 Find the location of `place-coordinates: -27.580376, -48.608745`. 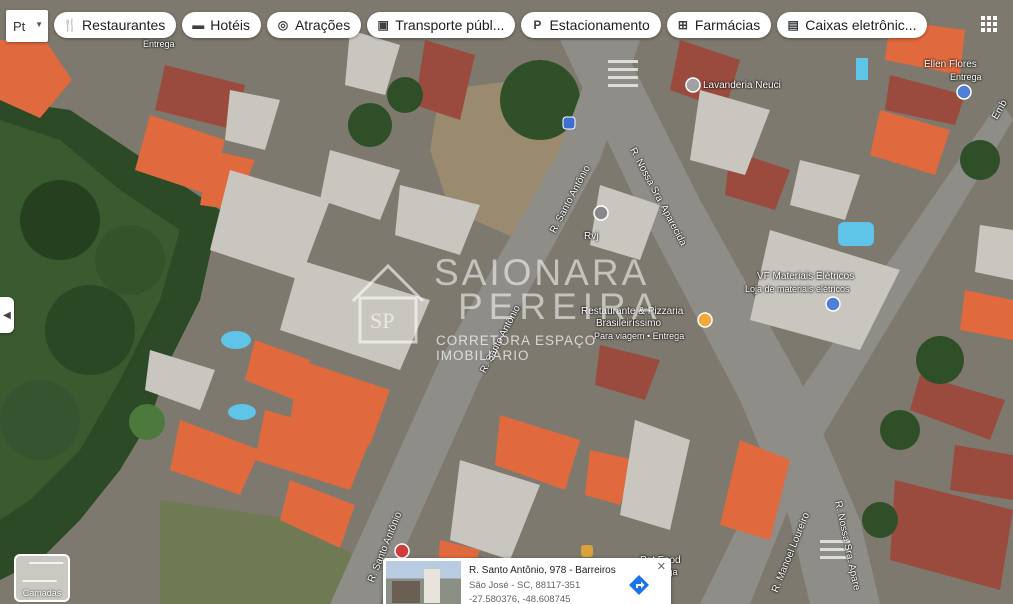

place-coordinates: -27.580376, -48.608745 is located at coordinates (520, 599).